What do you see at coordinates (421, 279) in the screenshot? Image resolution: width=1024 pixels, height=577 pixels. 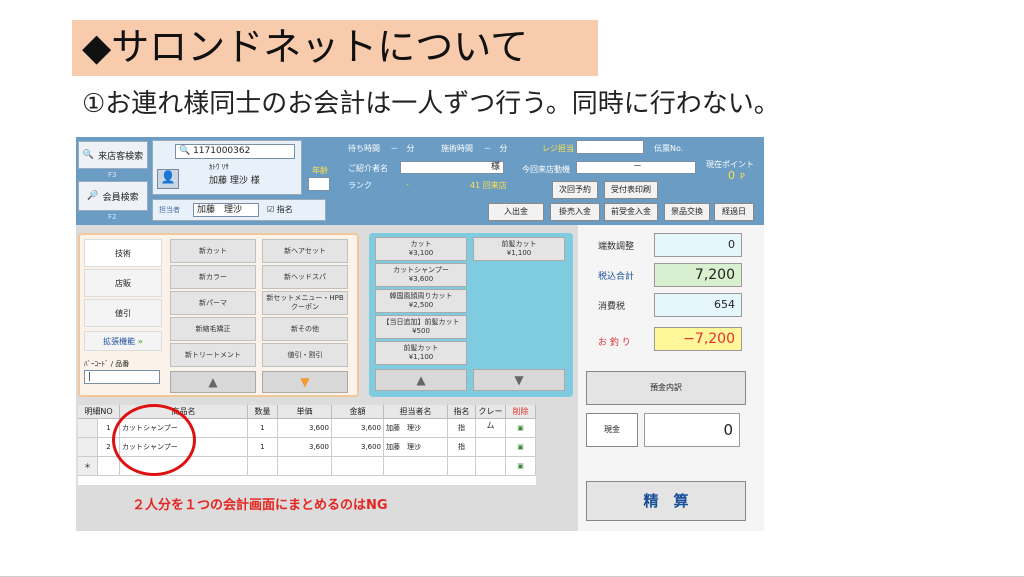 I see `item-price: ¥3,600` at bounding box center [421, 279].